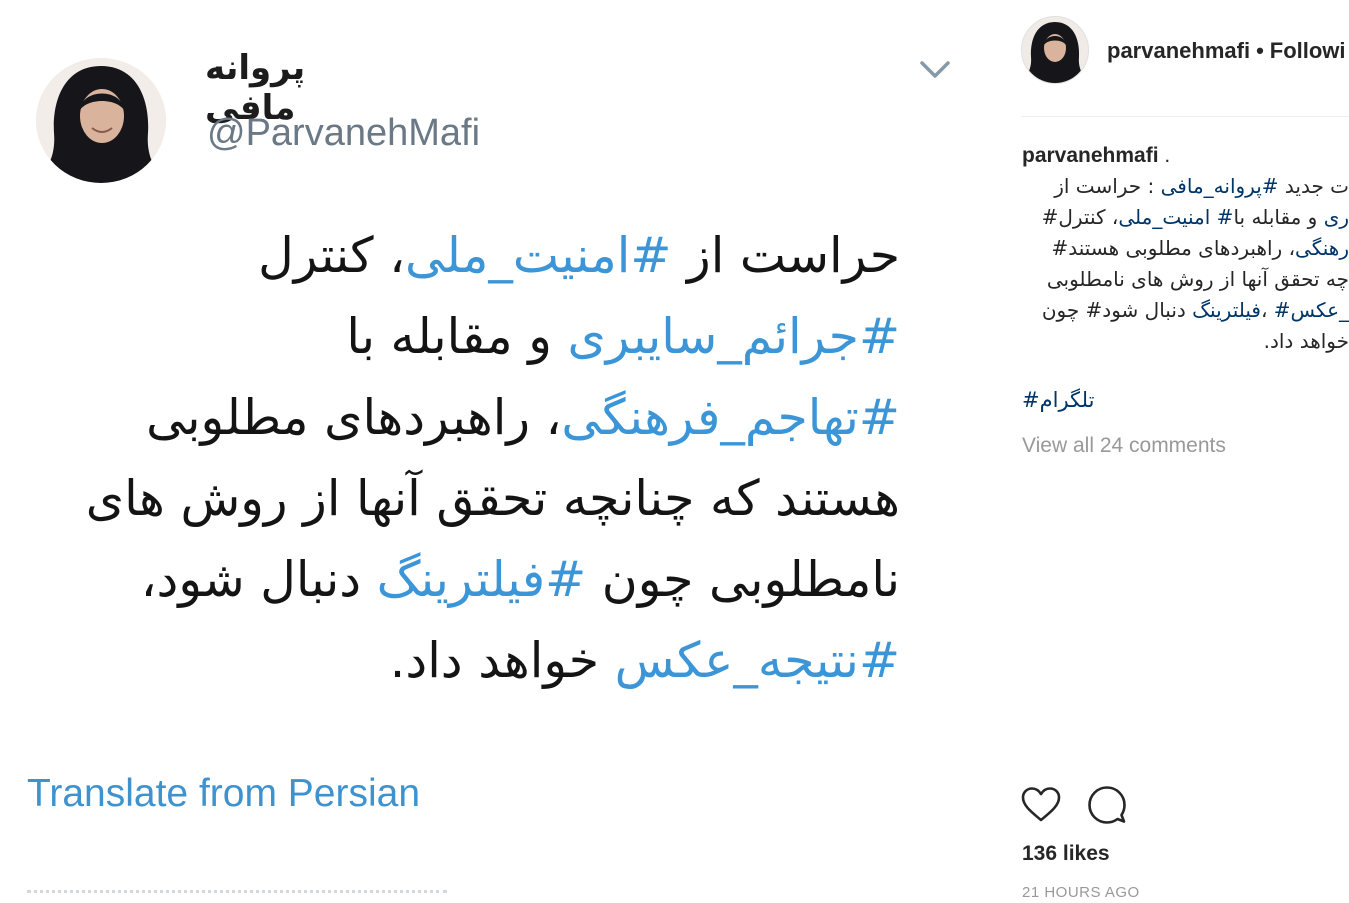  I want to click on tweet-text-segment: و مقابله با, so click(457, 336).